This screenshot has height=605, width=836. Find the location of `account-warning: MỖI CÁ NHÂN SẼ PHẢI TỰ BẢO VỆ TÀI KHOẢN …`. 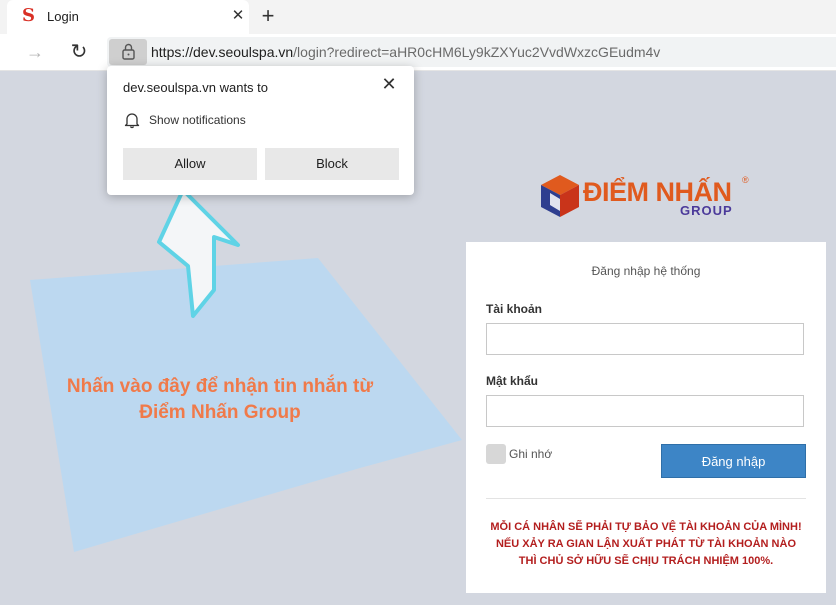

account-warning: MỖI CÁ NHÂN SẼ PHẢI TỰ BẢO VỆ TÀI KHOẢN … is located at coordinates (646, 544).